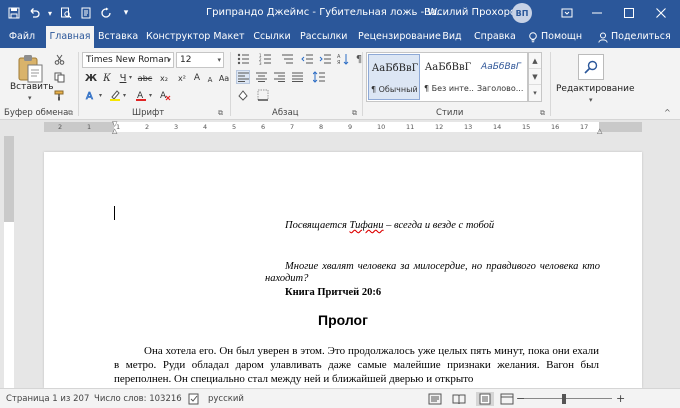 Image resolution: width=680 pixels, height=408 pixels. Describe the element at coordinates (47, 399) in the screenshot. I see `page-count: Страница 1 из 207` at that location.